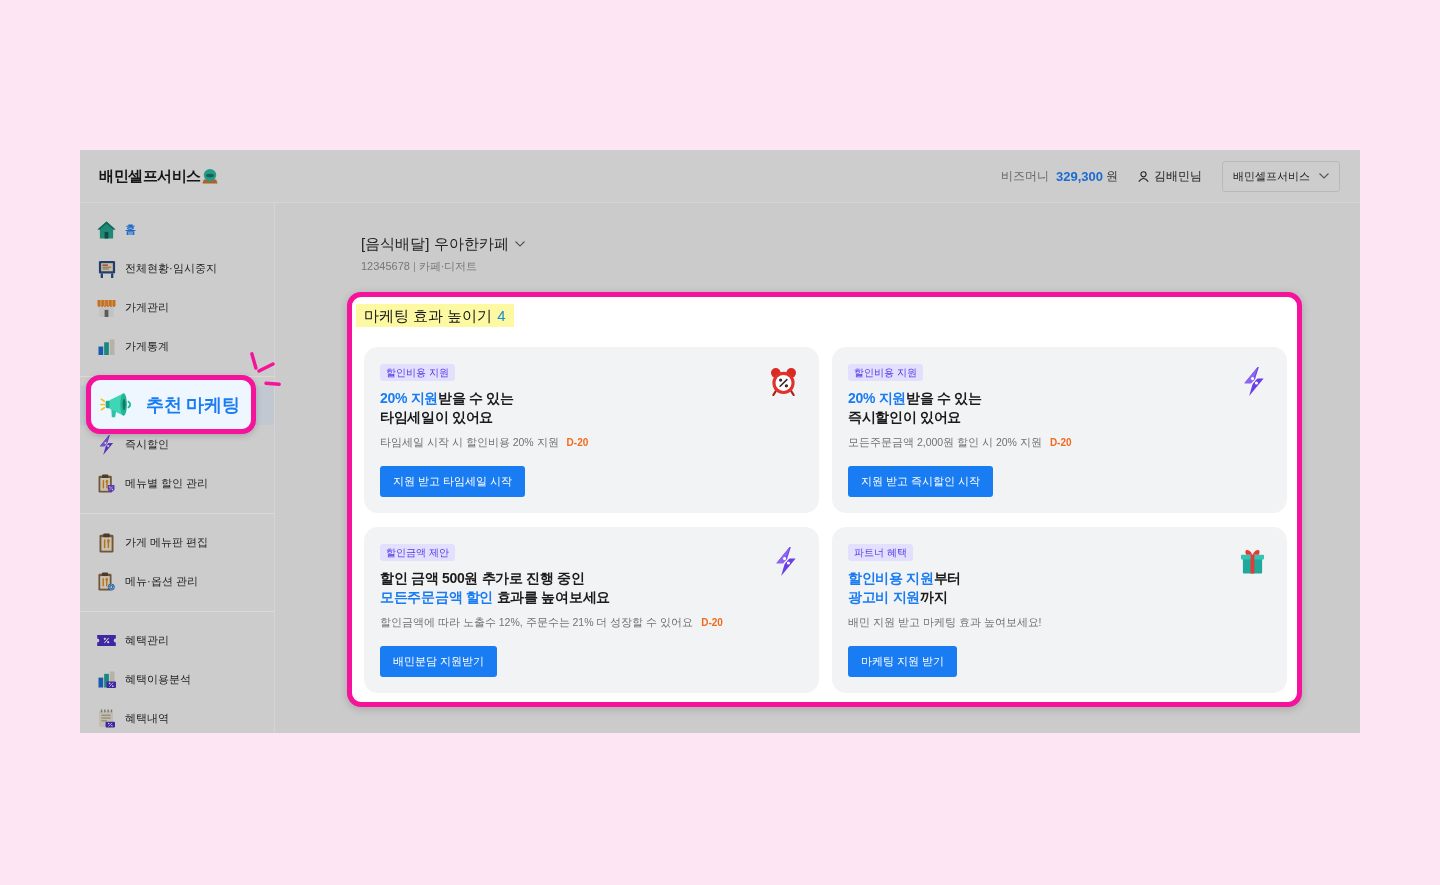 Image resolution: width=1440 pixels, height=885 pixels. Describe the element at coordinates (177, 346) in the screenshot. I see `sidebar-item: 가게통계` at that location.